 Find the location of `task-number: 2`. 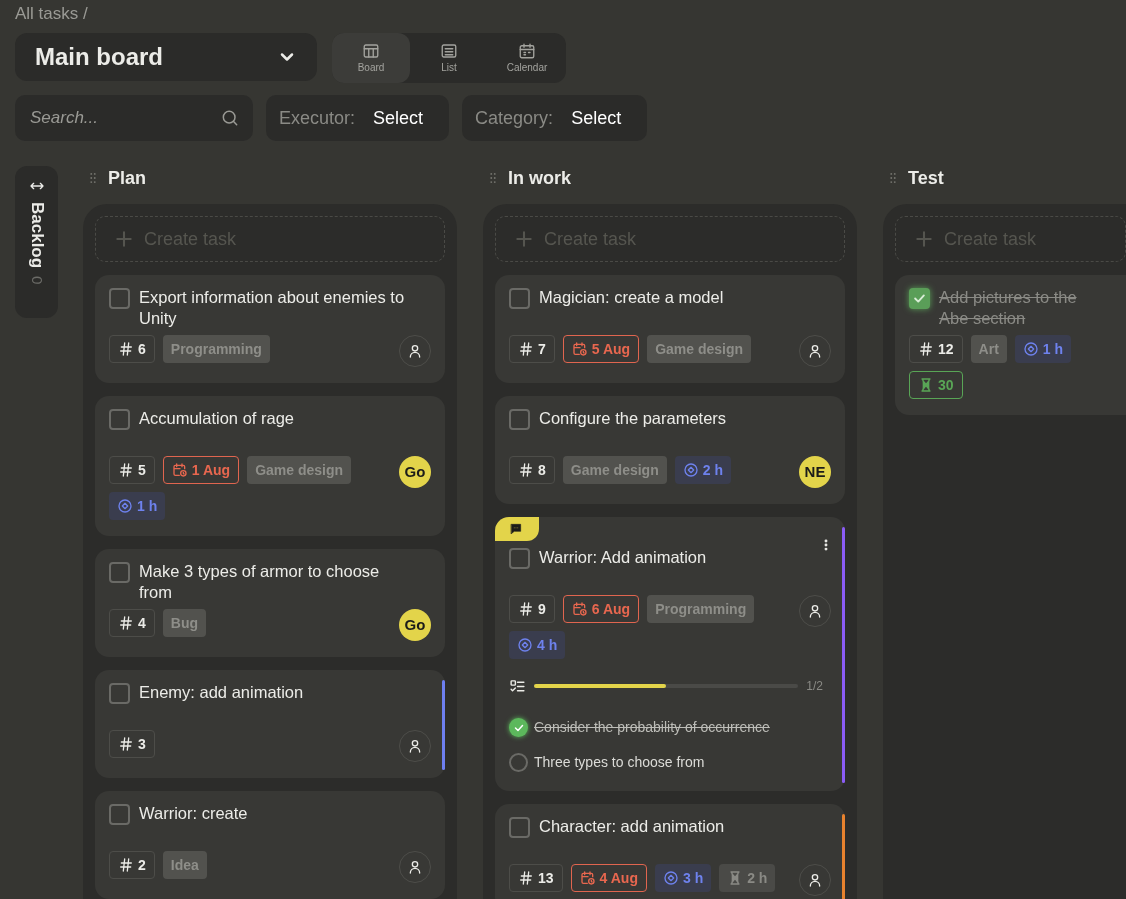

task-number: 2 is located at coordinates (132, 865).